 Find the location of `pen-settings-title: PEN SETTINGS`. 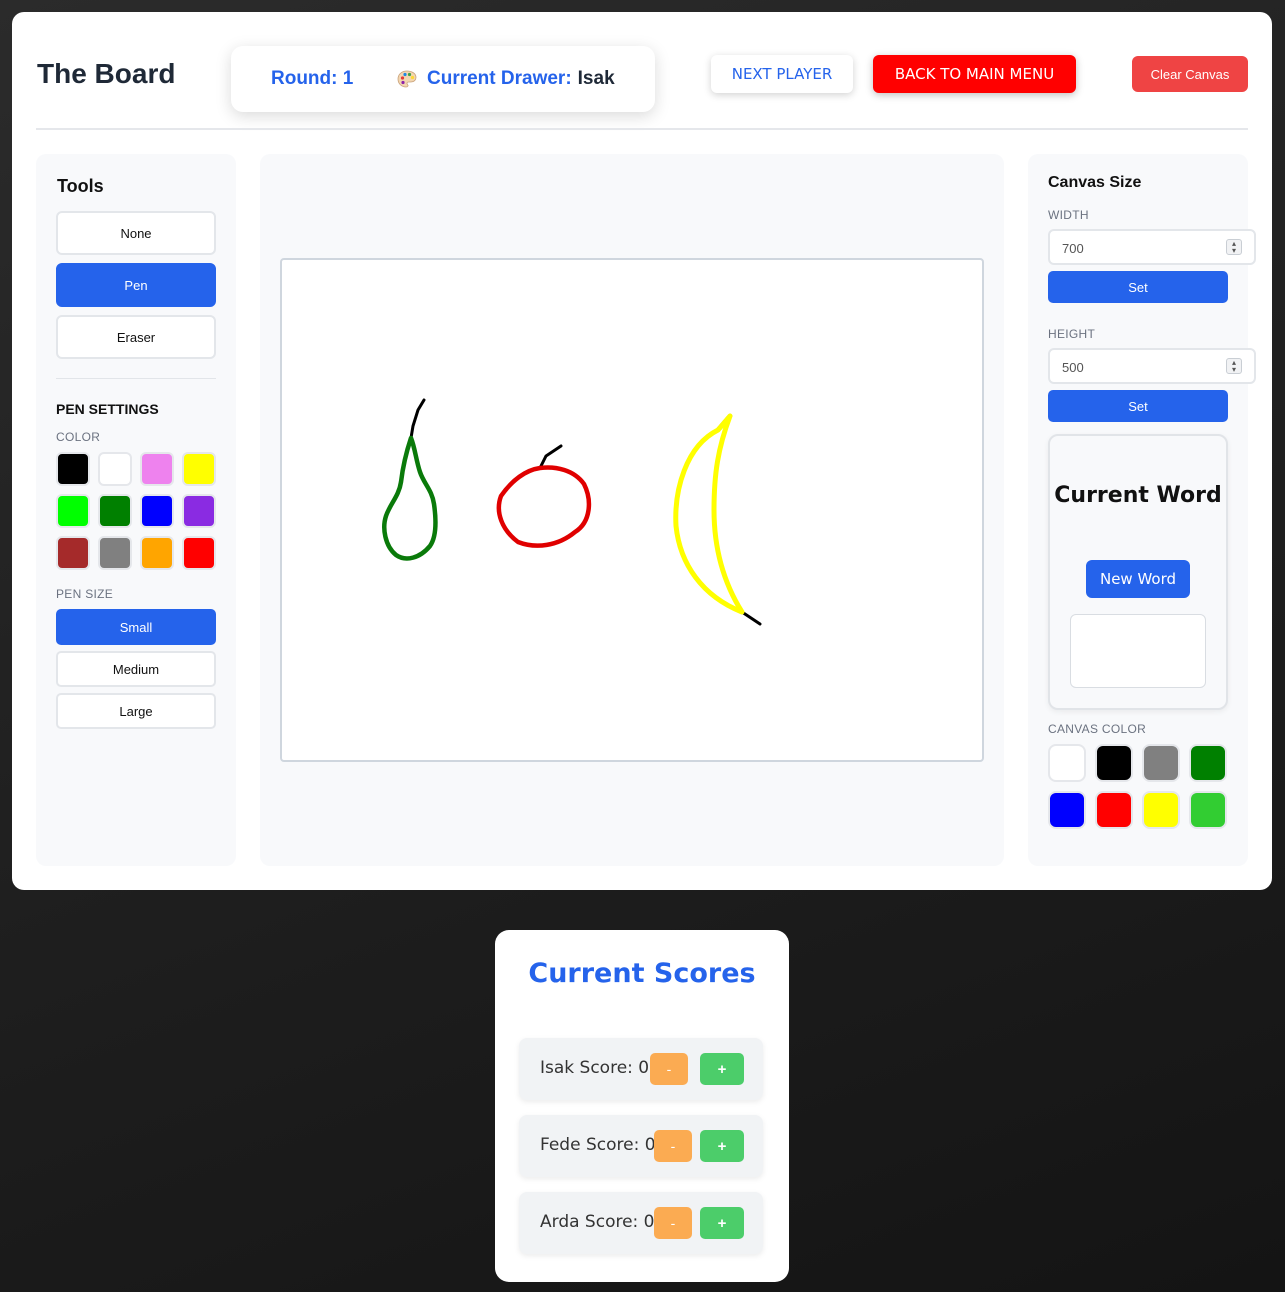

pen-settings-title: PEN SETTINGS is located at coordinates (107, 409).